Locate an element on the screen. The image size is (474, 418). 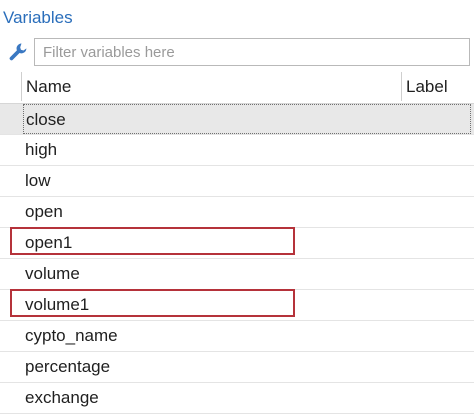
filter-variables-input is located at coordinates (252, 52).